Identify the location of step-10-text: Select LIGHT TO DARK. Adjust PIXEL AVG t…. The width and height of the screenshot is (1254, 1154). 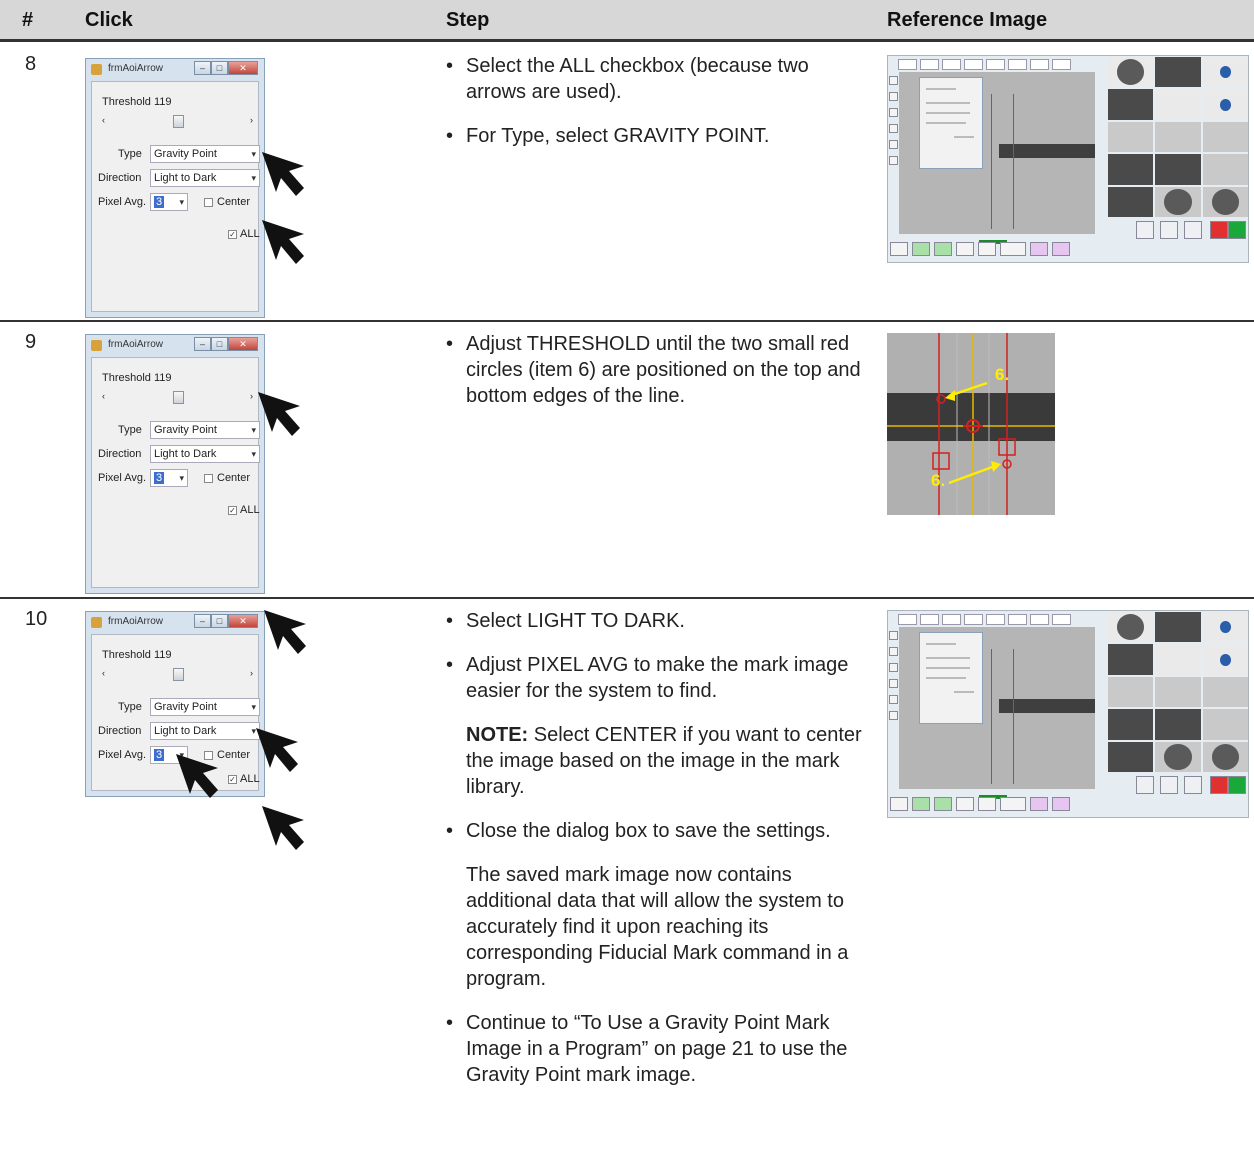
(656, 857).